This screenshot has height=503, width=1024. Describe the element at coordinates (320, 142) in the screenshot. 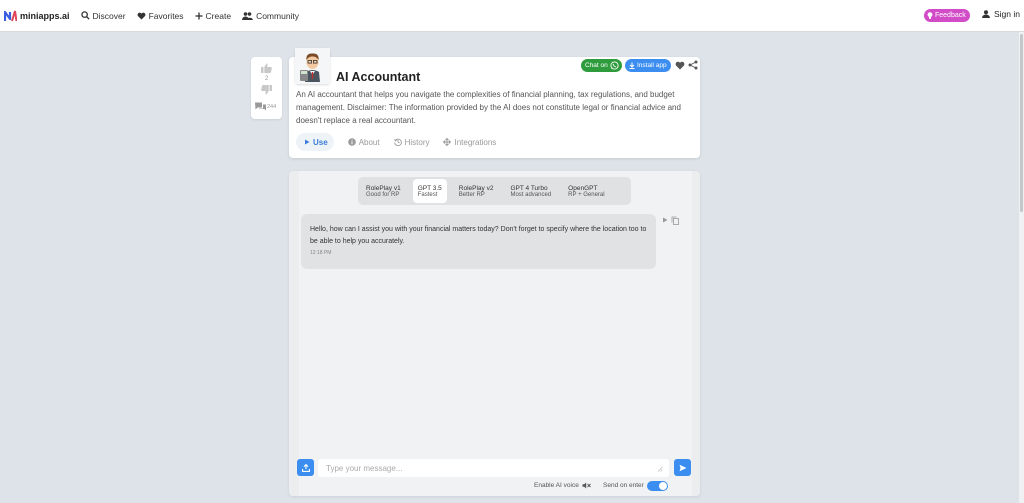

I see `tab-use-label: Use` at that location.